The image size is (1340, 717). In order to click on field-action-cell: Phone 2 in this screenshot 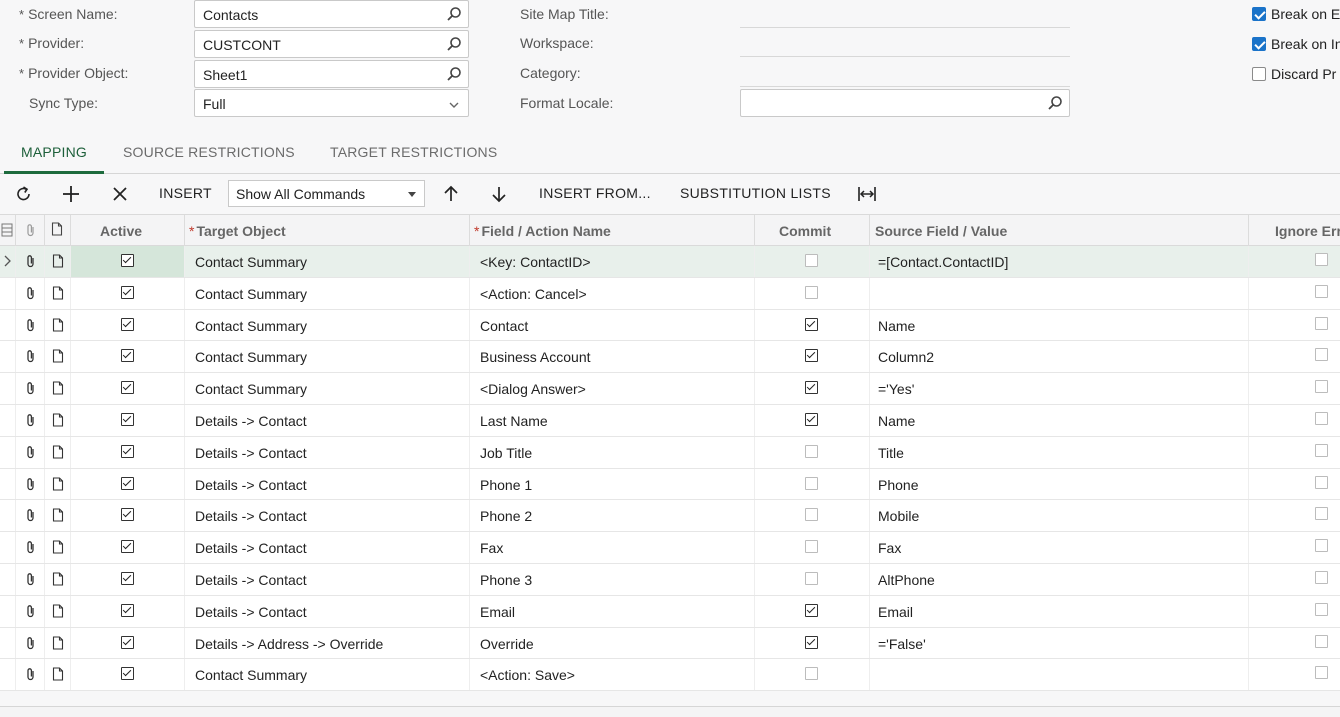, I will do `click(506, 516)`.